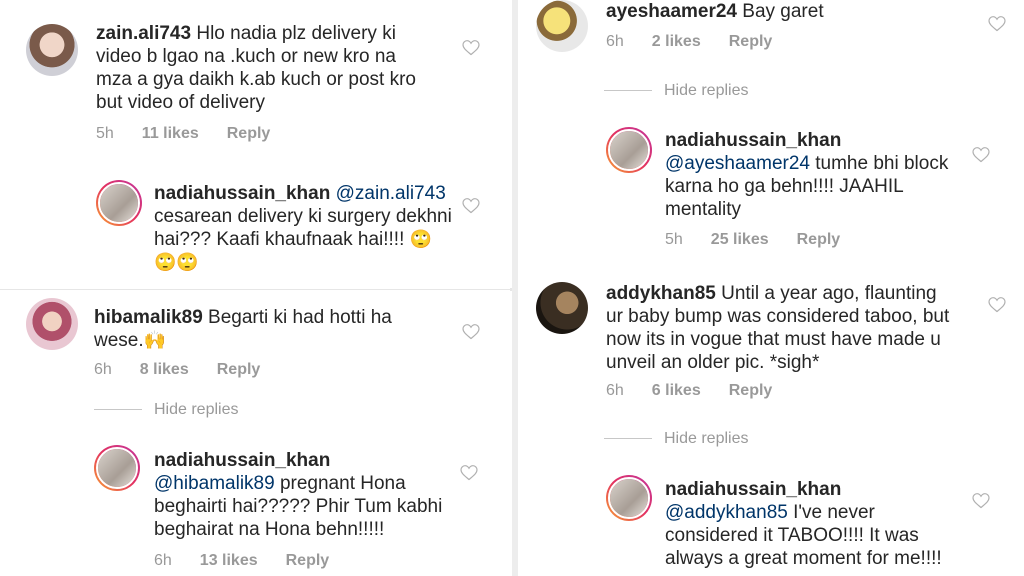  I want to click on reply-time: 6h, so click(163, 560).